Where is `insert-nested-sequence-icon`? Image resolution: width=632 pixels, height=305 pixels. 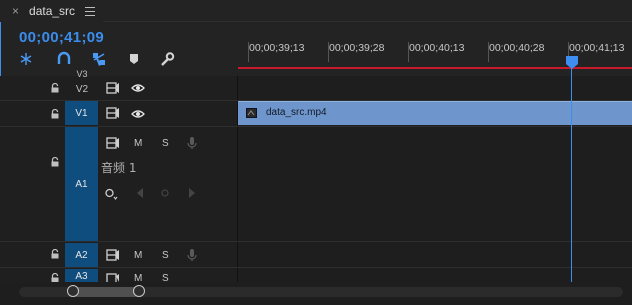
insert-nested-sequence-icon is located at coordinates (26, 59).